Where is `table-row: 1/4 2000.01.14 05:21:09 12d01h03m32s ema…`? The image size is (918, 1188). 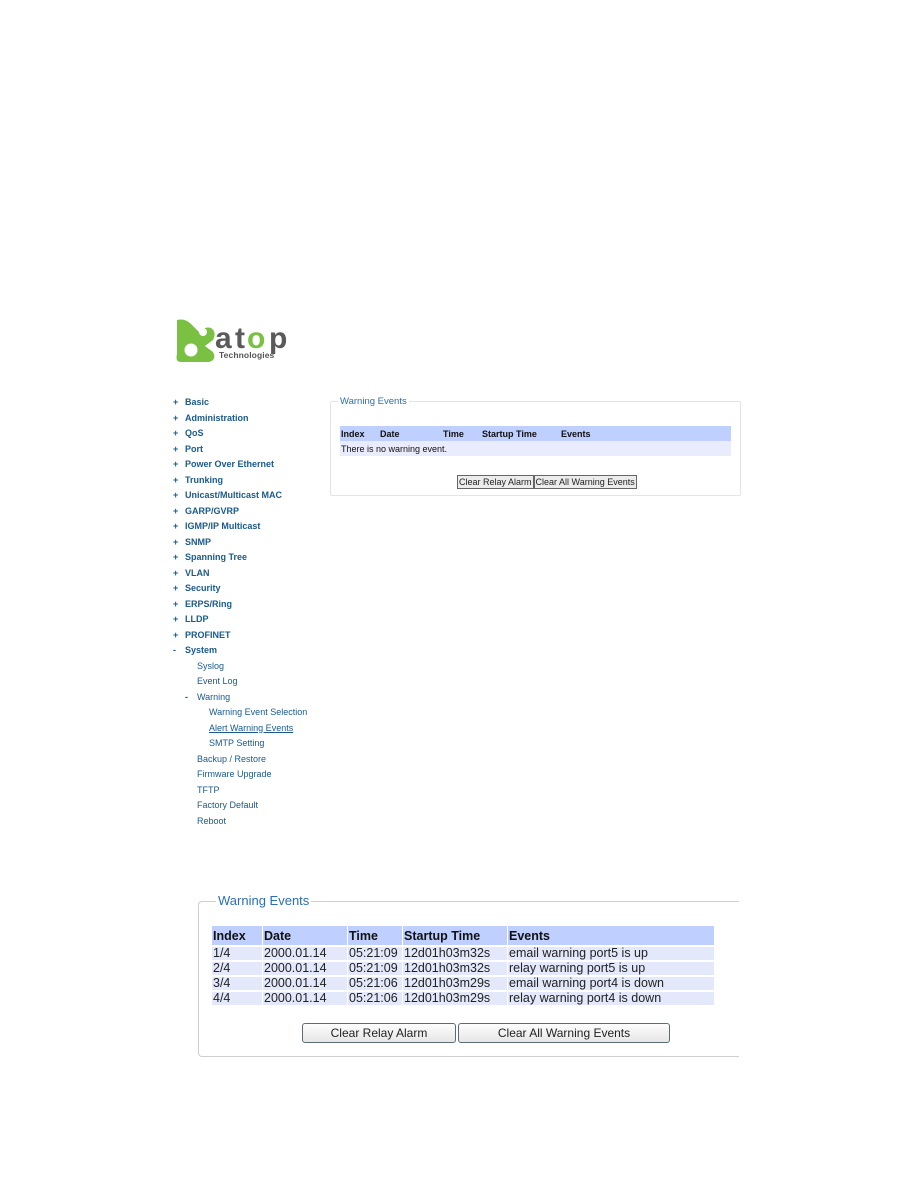
table-row: 1/4 2000.01.14 05:21:09 12d01h03m32s ema… is located at coordinates (463, 953).